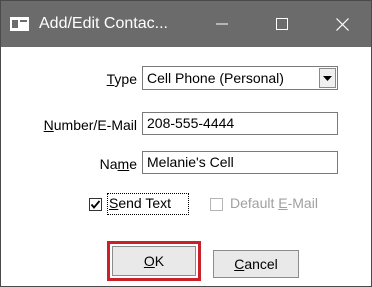  I want to click on ok-button: OK, so click(154, 261).